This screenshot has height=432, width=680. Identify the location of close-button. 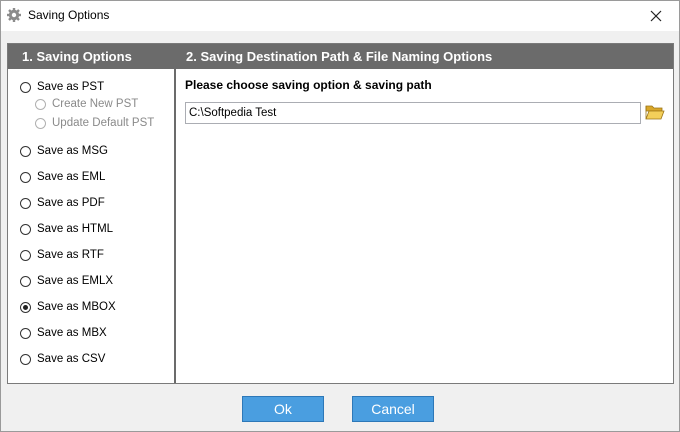
(656, 16).